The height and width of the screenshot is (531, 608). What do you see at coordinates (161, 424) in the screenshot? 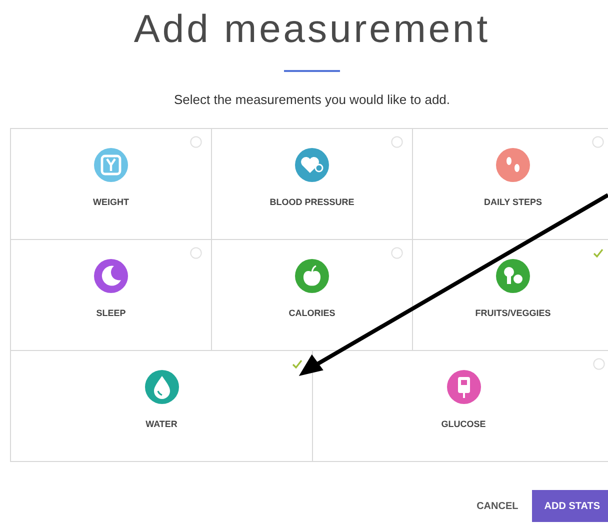
I see `measurement-label: WATER` at bounding box center [161, 424].